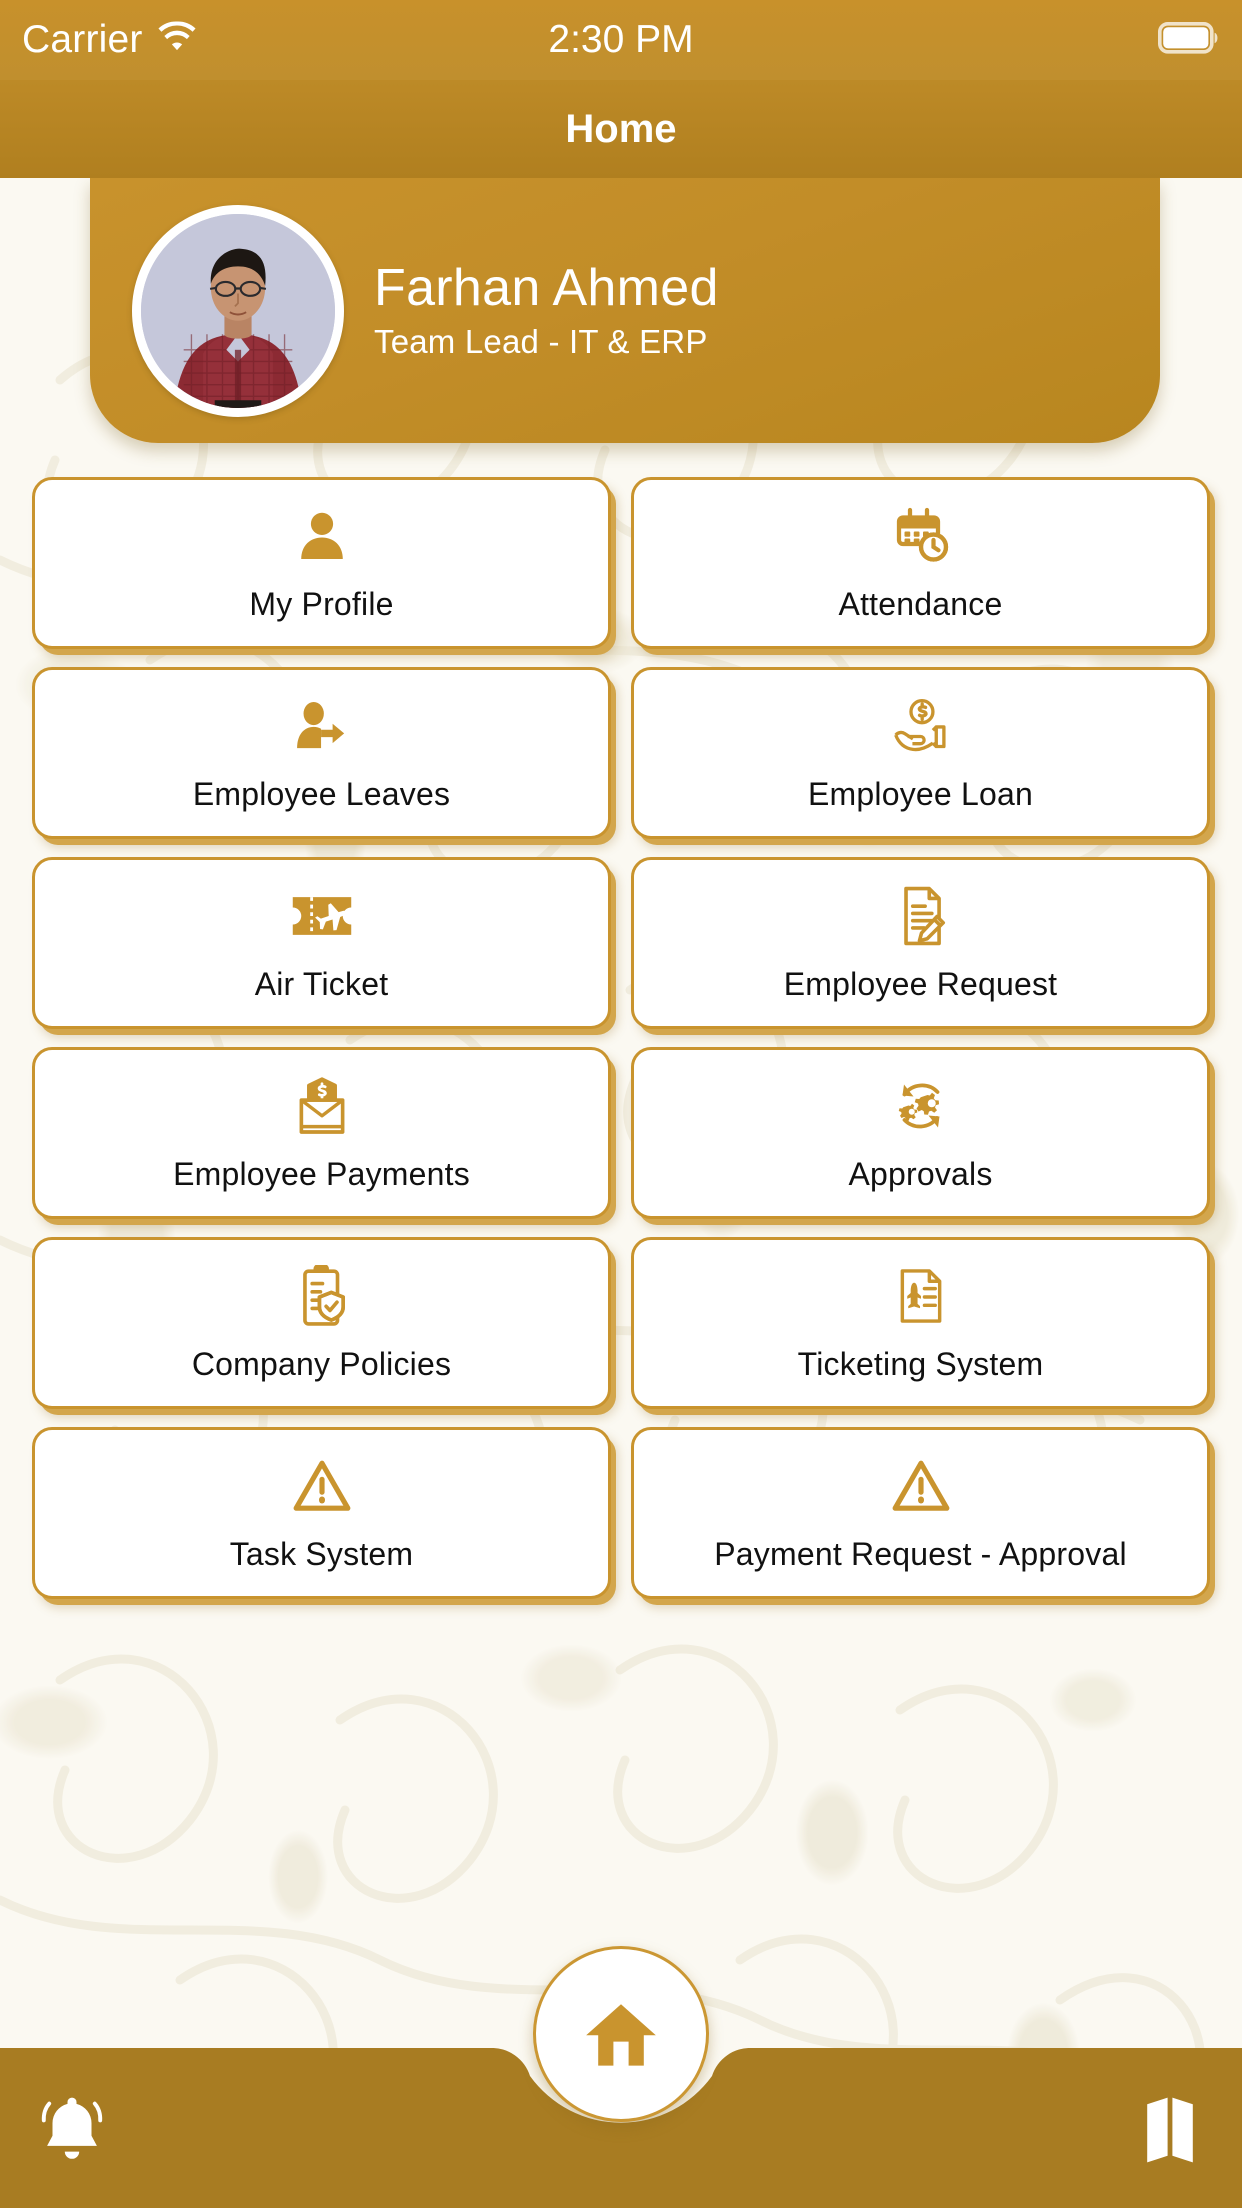  Describe the element at coordinates (920, 983) in the screenshot. I see `menu-tile-label: Employee Request` at that location.